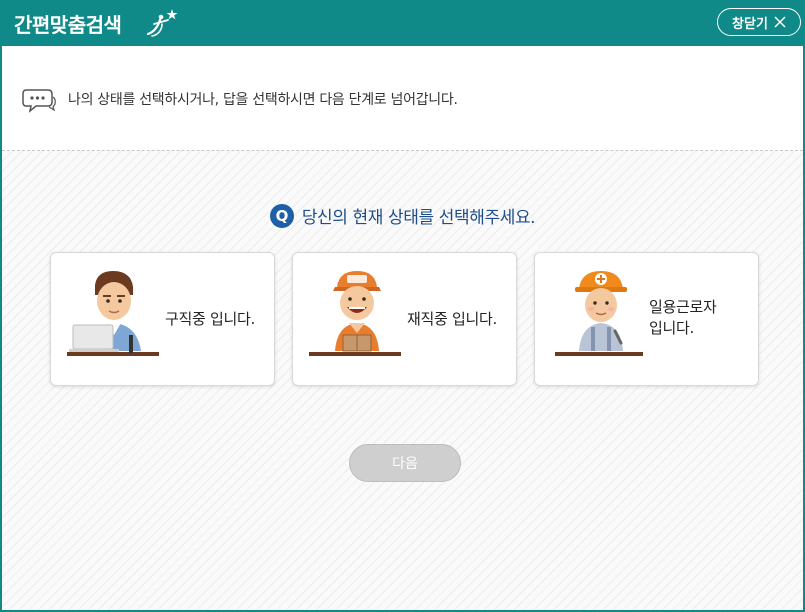 The width and height of the screenshot is (805, 612). What do you see at coordinates (646, 319) in the screenshot?
I see `option-day-laborer: 일용근로자 입니다.` at bounding box center [646, 319].